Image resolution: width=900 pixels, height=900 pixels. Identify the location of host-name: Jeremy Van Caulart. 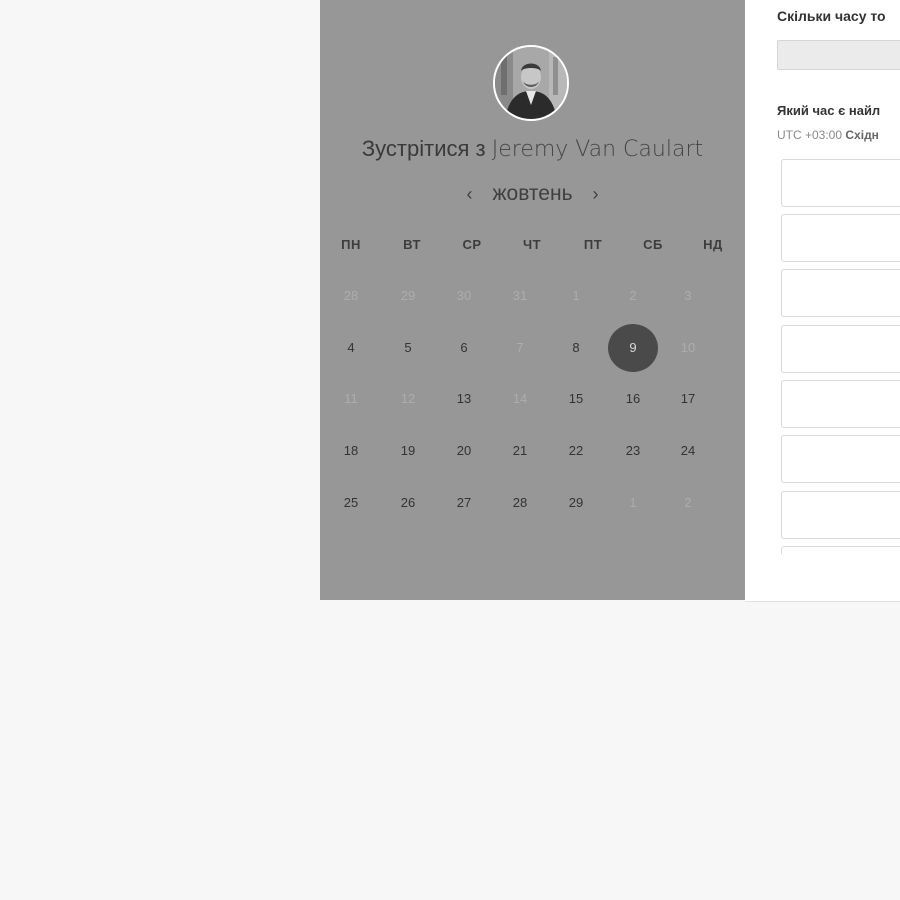
(597, 149).